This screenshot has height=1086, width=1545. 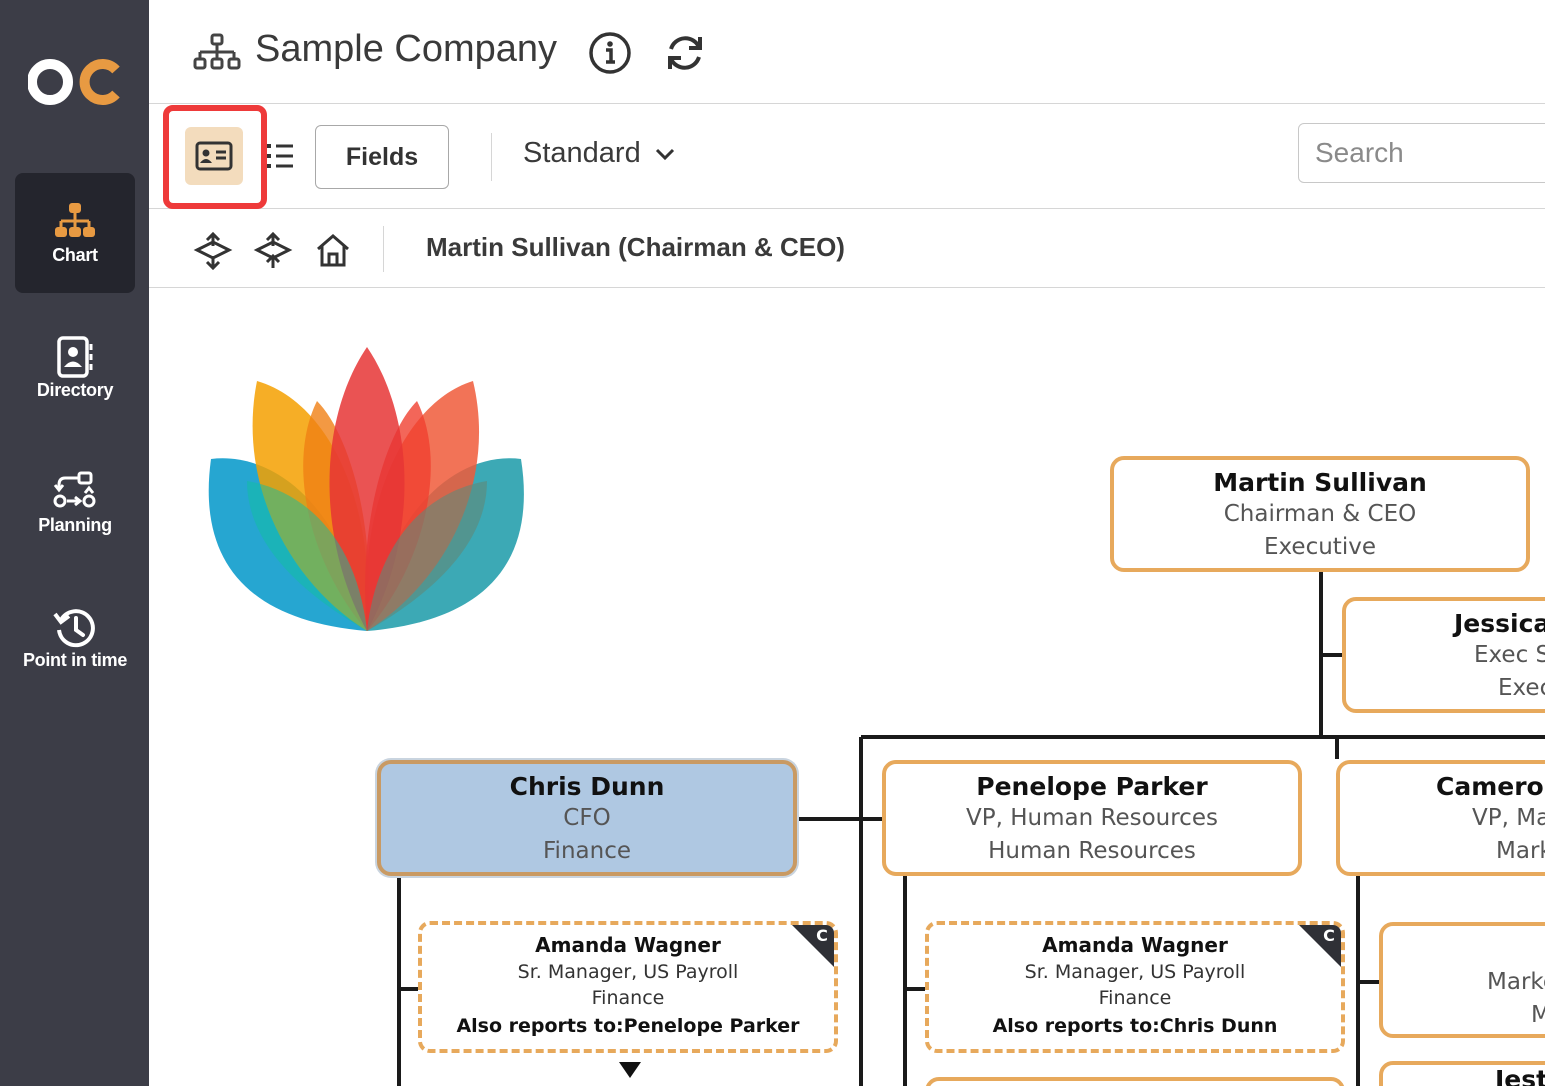 I want to click on header: Sample Company, so click(x=847, y=52).